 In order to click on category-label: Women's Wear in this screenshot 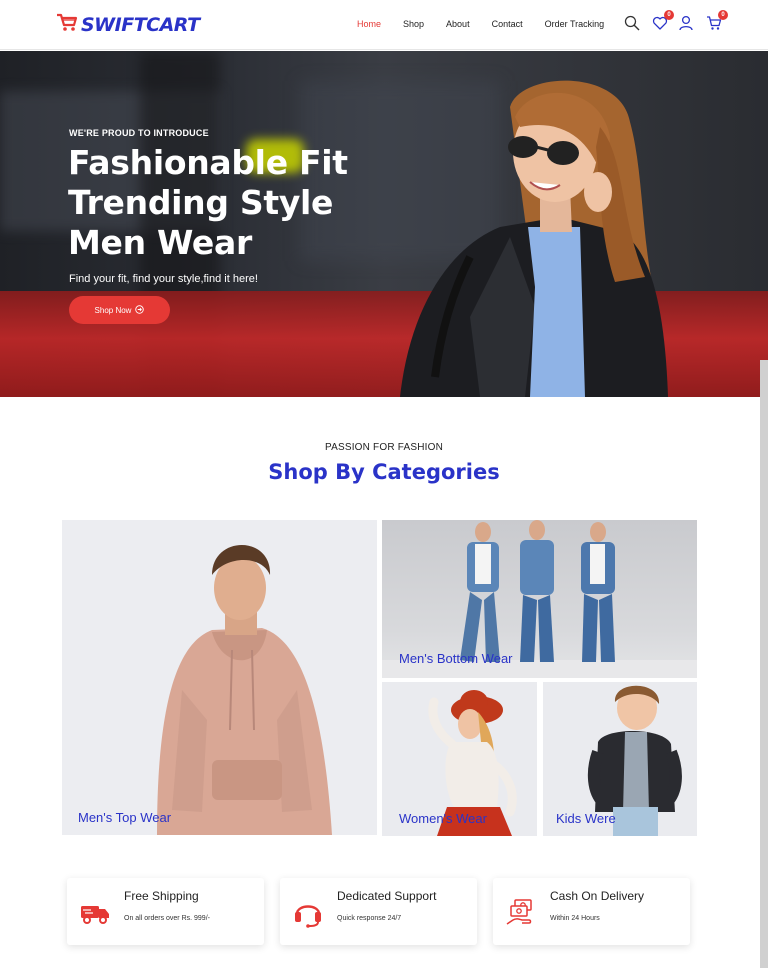, I will do `click(443, 818)`.